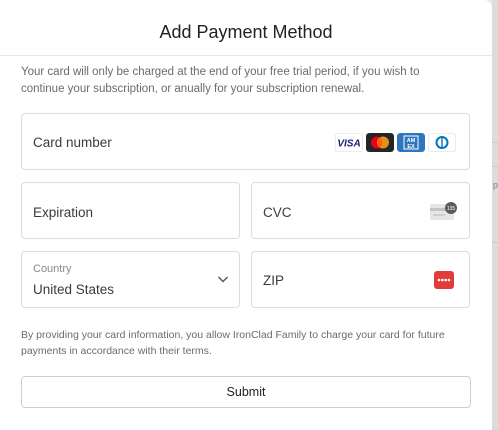 This screenshot has height=430, width=498. What do you see at coordinates (442, 142) in the screenshot?
I see `diners-icon` at bounding box center [442, 142].